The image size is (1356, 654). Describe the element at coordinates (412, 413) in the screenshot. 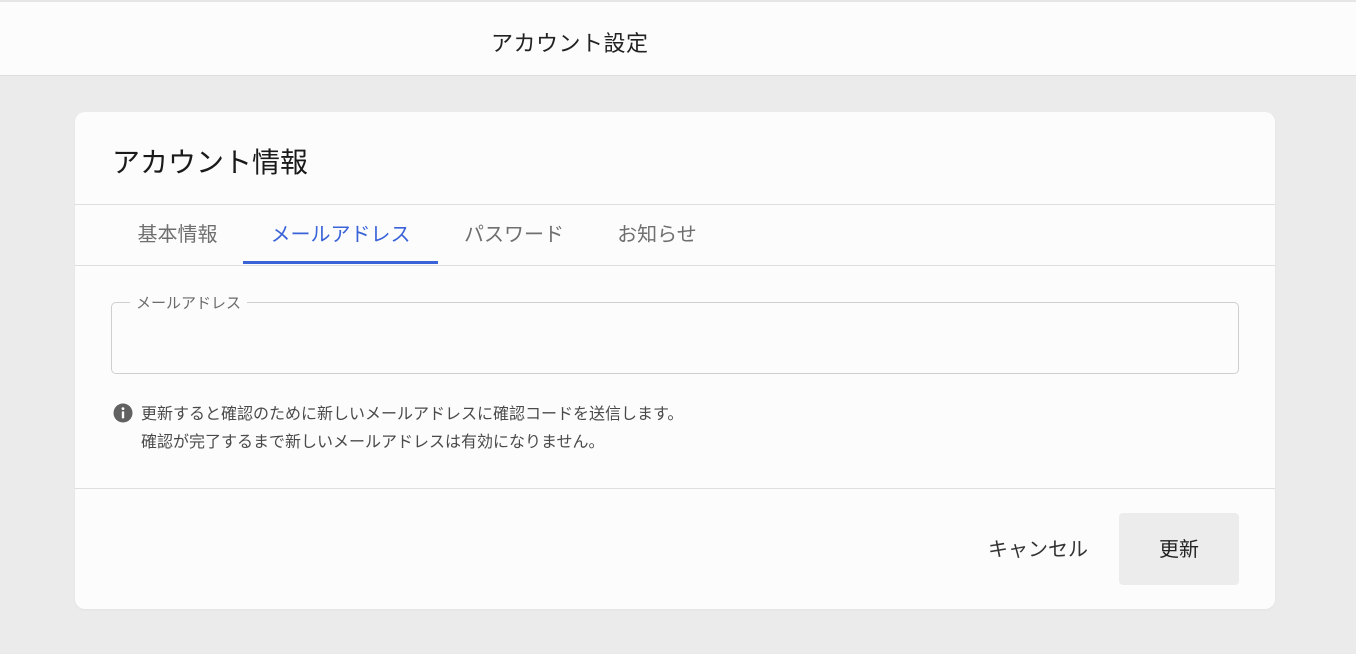

I see `info-text-line-1: 更新すると確認のために新しいメールアドレスに確認コードを送信します。` at that location.